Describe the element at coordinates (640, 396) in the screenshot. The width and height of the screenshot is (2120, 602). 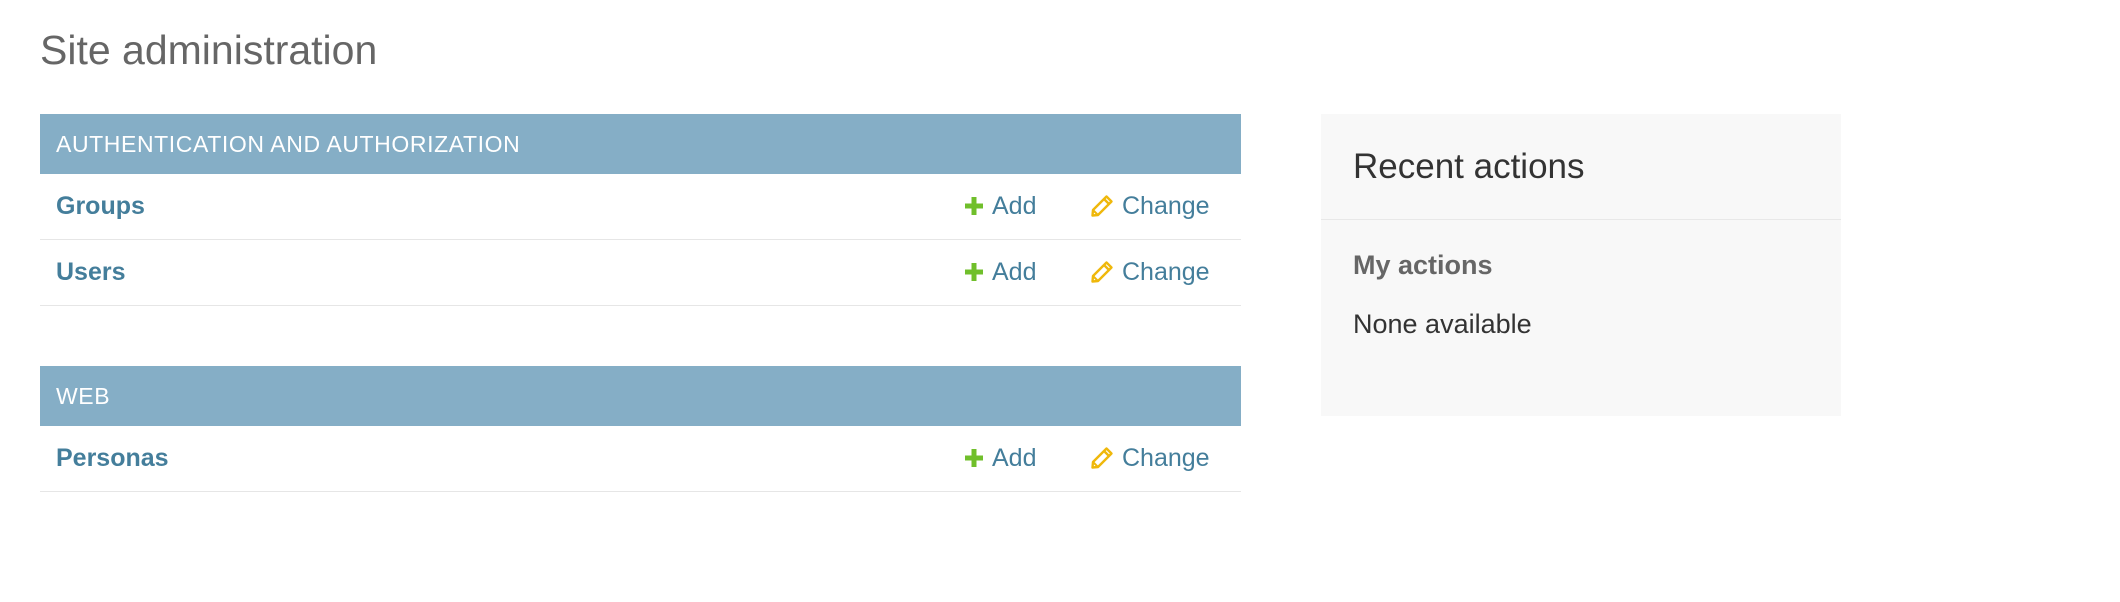
I see `app-caption: Web` at that location.